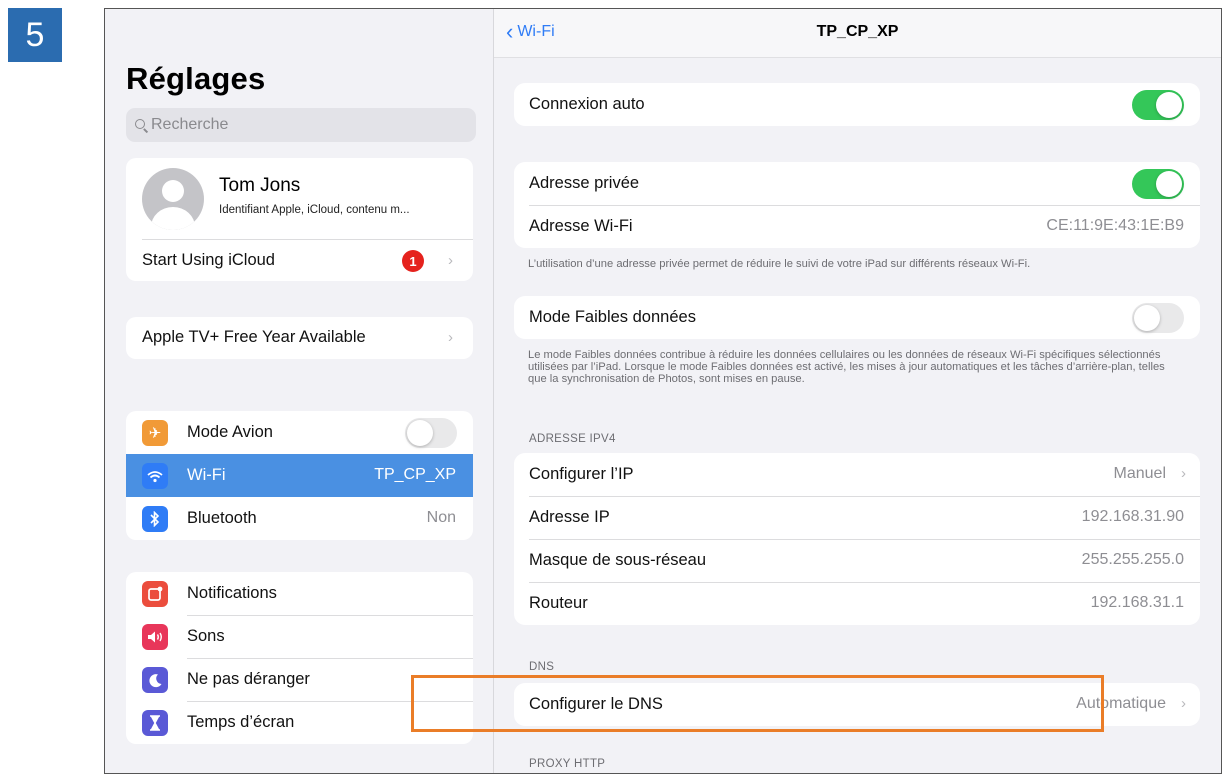 The height and width of the screenshot is (776, 1224). I want to click on sidebar-item-airplane-mode: ✈ Mode Avion, so click(299, 432).